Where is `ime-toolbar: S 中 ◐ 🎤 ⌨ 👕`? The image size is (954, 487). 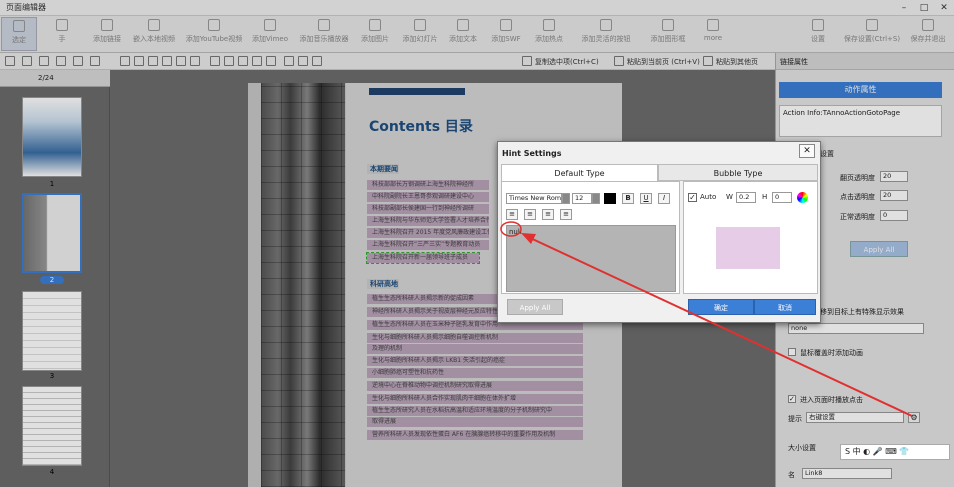
ime-toolbar: S 中 ◐ 🎤 ⌨ 👕 is located at coordinates (895, 452).